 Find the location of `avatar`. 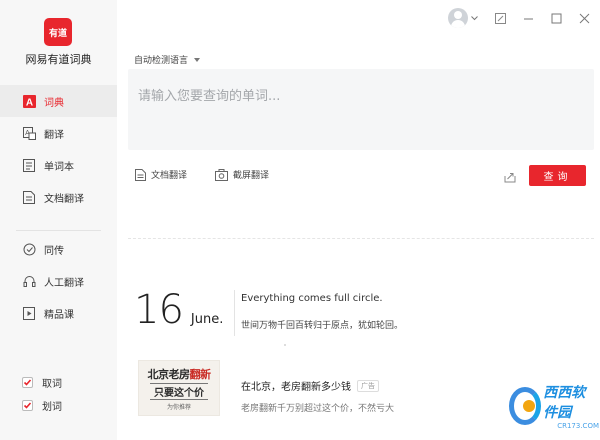

avatar is located at coordinates (458, 18).